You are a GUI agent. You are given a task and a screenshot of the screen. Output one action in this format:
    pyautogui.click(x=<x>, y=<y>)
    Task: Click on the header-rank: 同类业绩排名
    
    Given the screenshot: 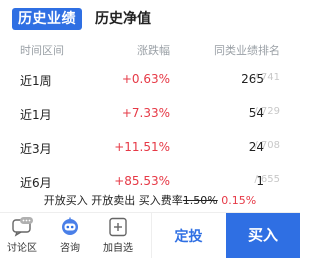 What is the action you would take?
    pyautogui.click(x=247, y=50)
    